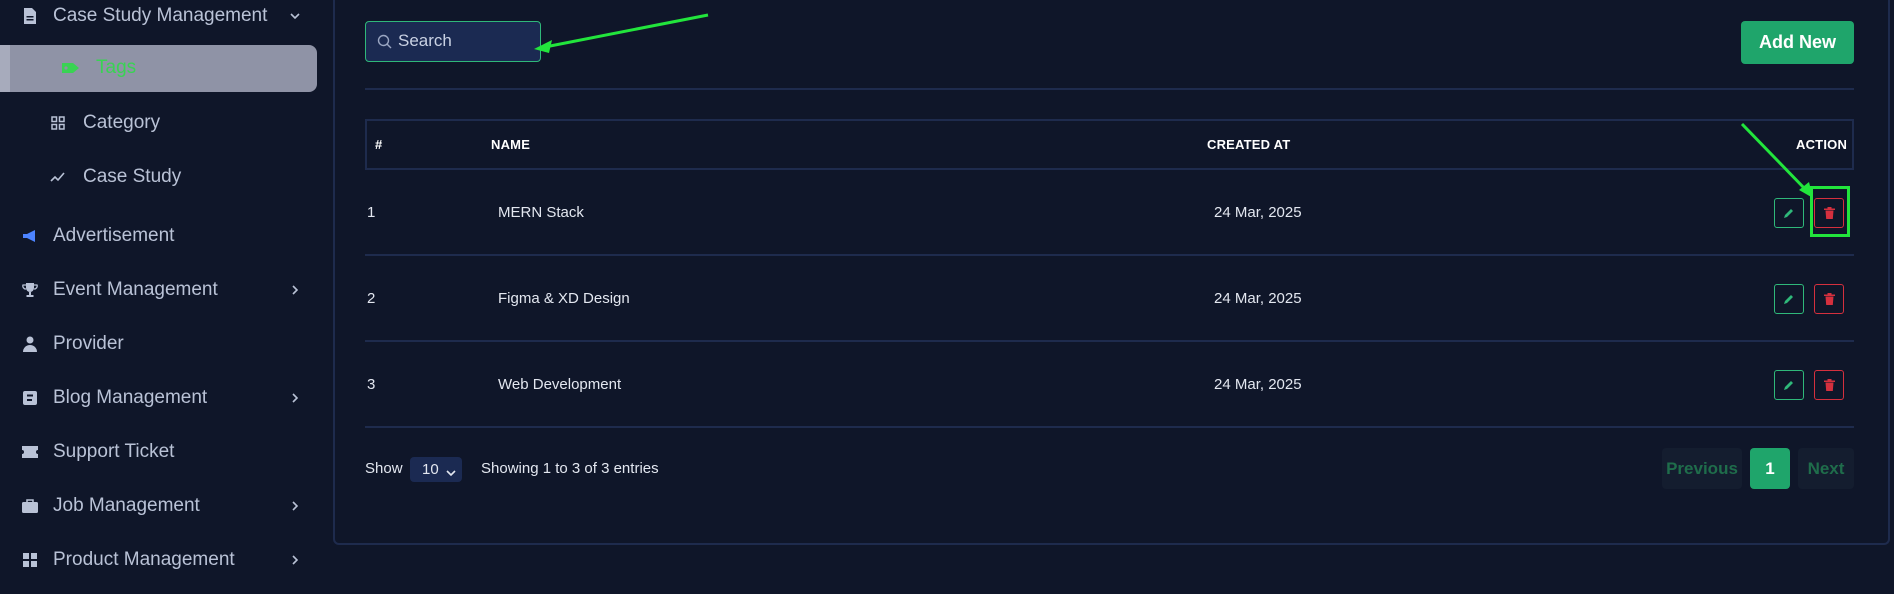 This screenshot has width=1894, height=594. I want to click on annotation-highlight-box, so click(1830, 211).